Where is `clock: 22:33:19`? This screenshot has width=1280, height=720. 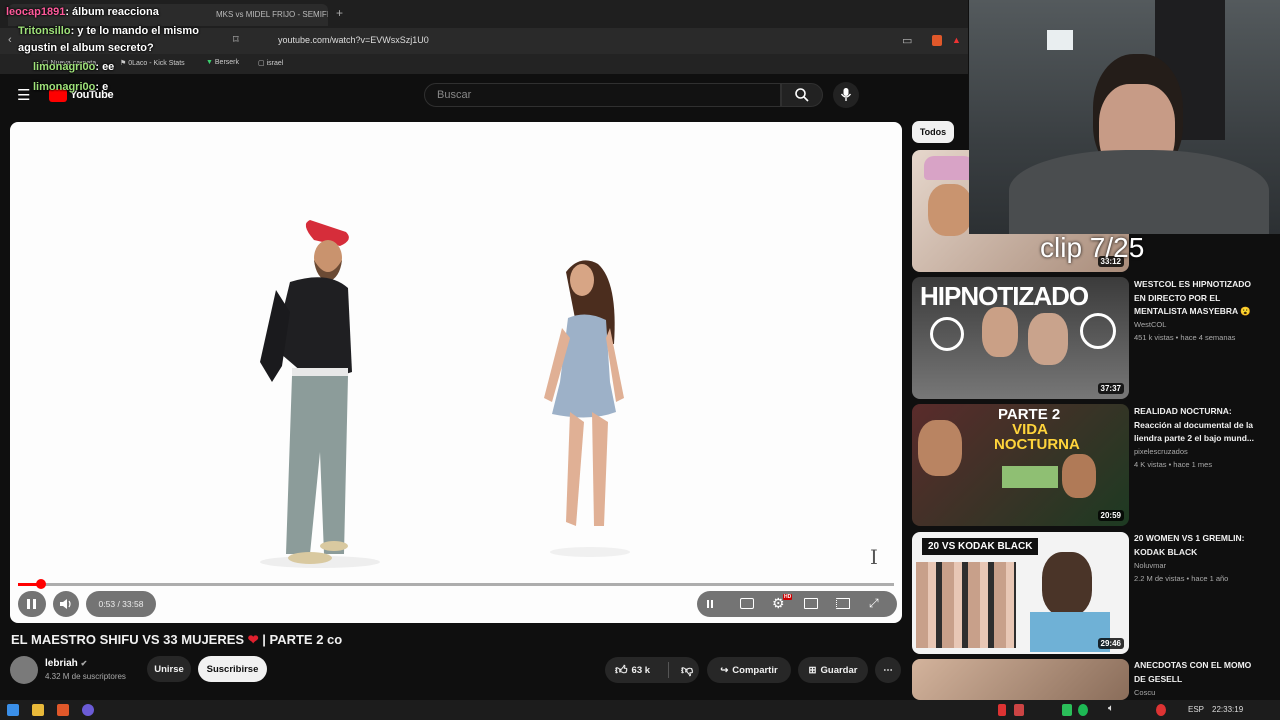 clock: 22:33:19 is located at coordinates (1227, 709).